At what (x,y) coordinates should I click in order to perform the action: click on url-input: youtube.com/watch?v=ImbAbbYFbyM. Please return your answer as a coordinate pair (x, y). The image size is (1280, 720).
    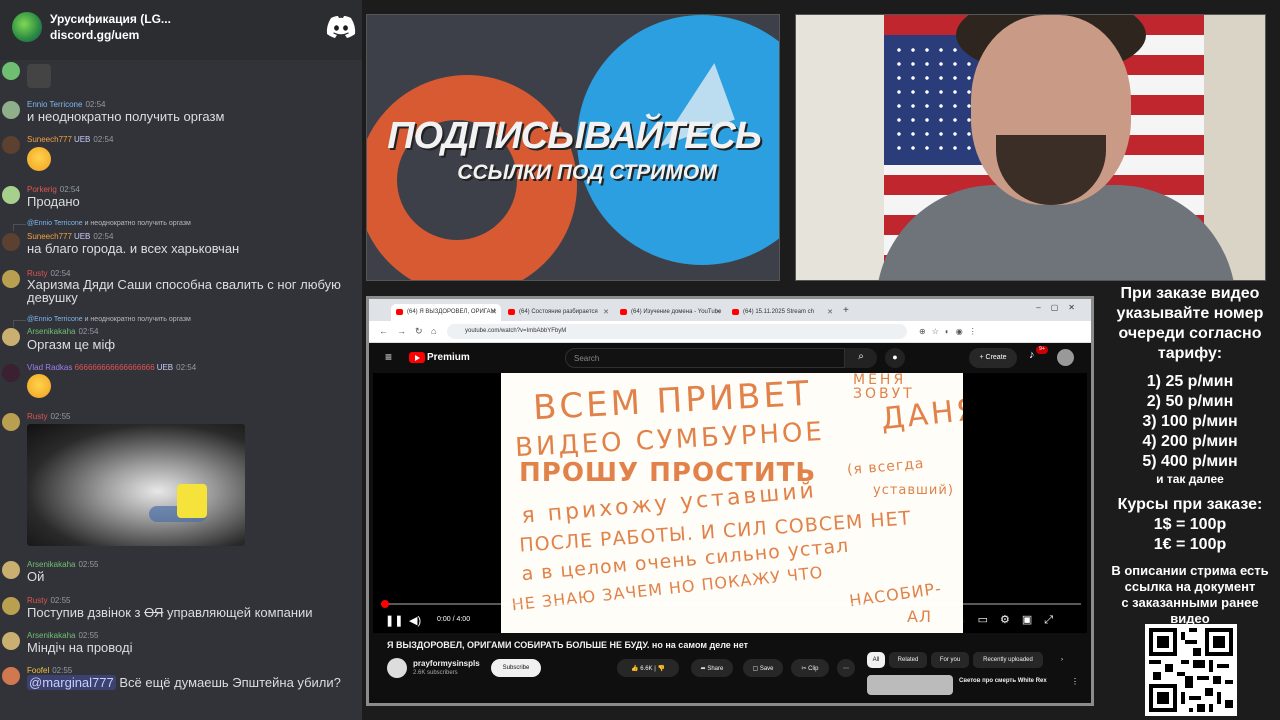
    Looking at the image, I should click on (677, 331).